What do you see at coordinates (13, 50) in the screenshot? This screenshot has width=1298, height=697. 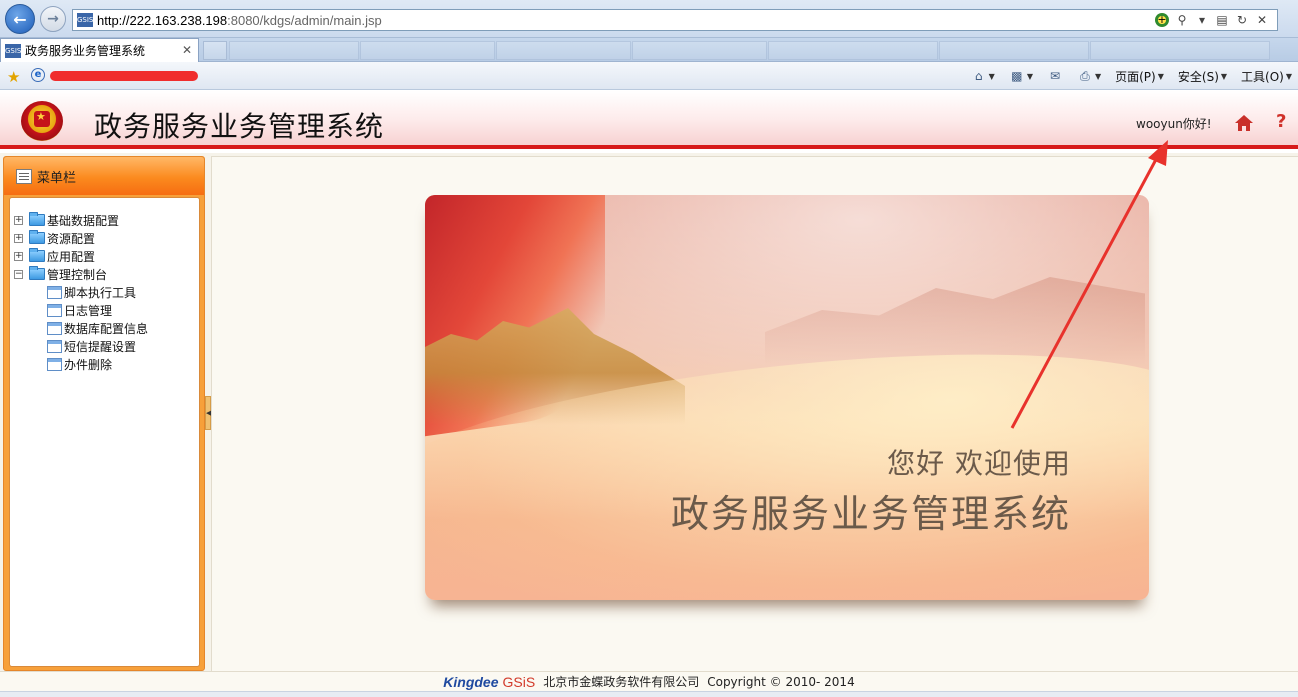 I see `tab-favicon-icon: GSIS` at bounding box center [13, 50].